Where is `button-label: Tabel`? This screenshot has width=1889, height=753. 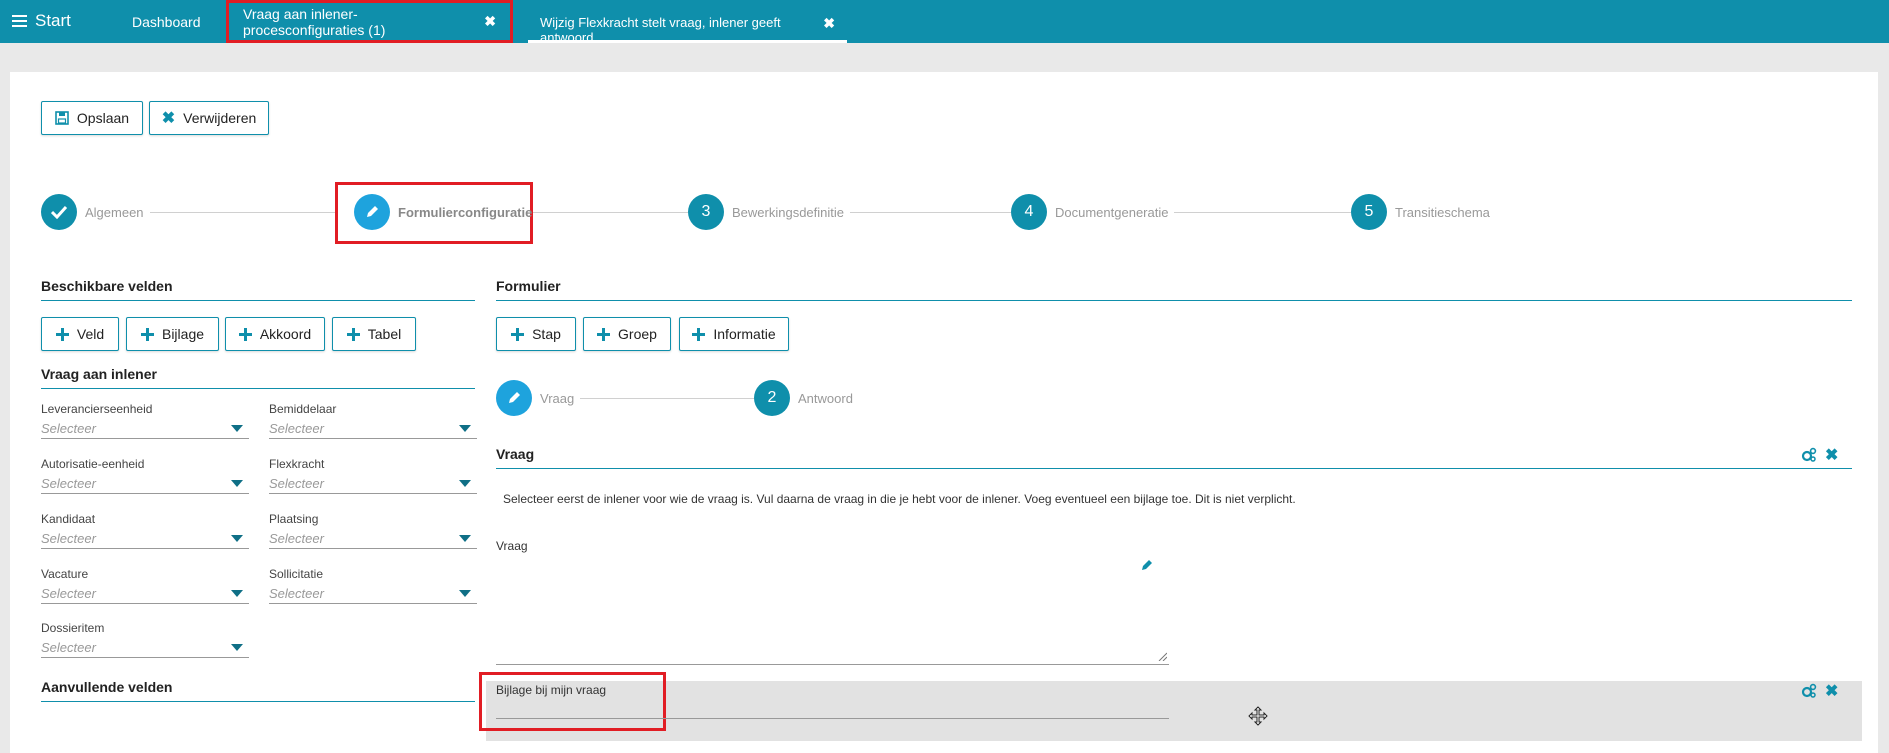 button-label: Tabel is located at coordinates (384, 334).